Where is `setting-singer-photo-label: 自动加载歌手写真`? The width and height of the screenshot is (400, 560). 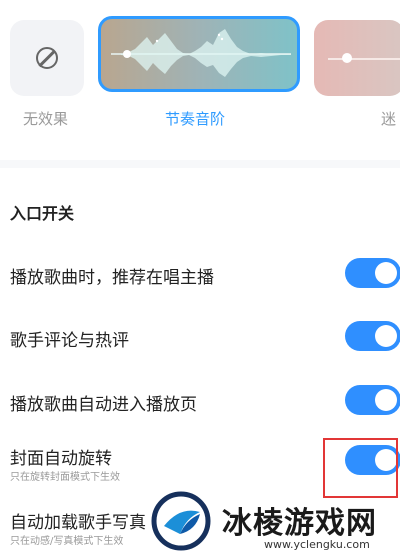 setting-singer-photo-label: 自动加载歌手写真 is located at coordinates (78, 523).